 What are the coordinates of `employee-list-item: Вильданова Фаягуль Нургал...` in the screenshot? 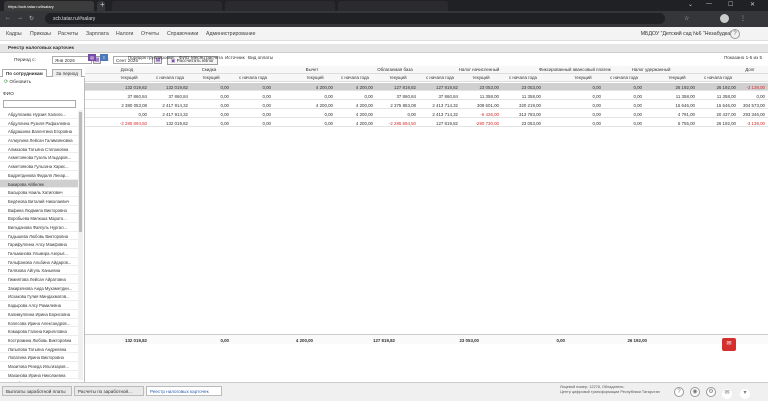 It's located at (39, 227).